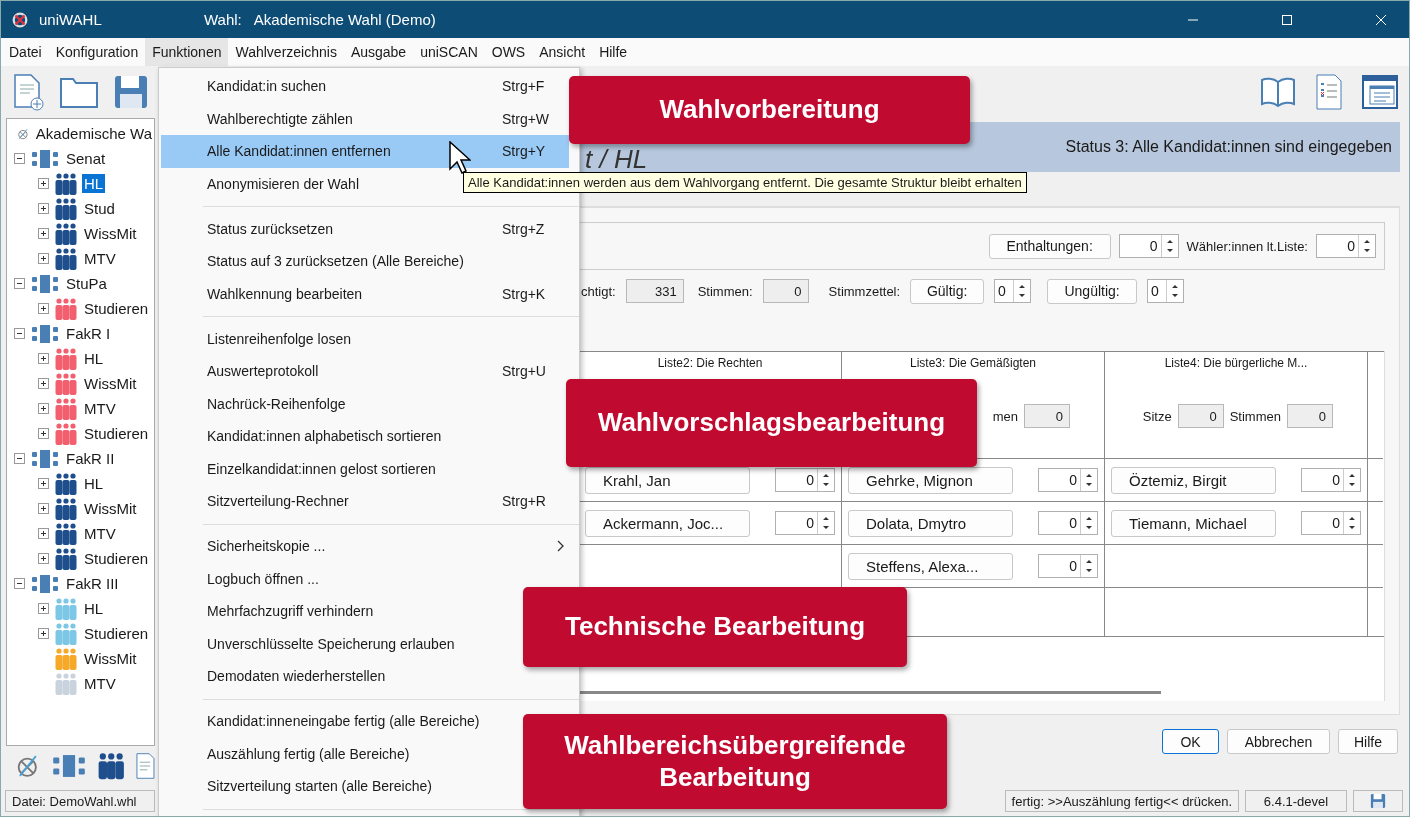  Describe the element at coordinates (1278, 92) in the screenshot. I see `book-icon` at that location.